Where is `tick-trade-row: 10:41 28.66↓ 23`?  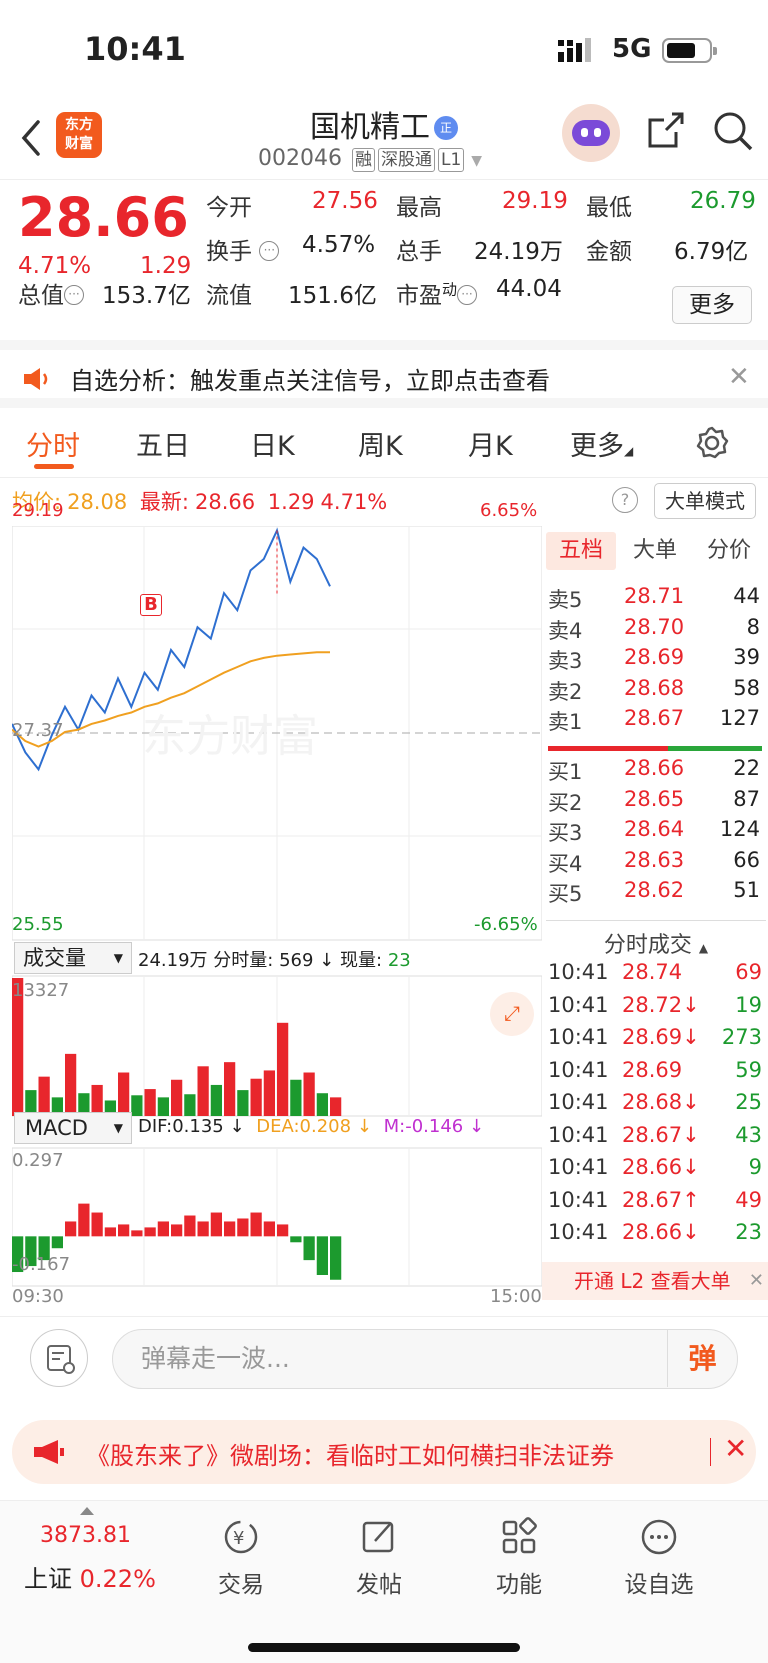
tick-trade-row: 10:41 28.66↓ 23 is located at coordinates (655, 1237).